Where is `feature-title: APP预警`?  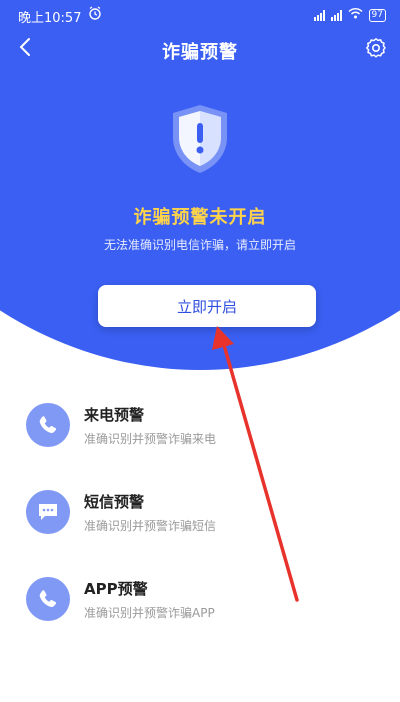
feature-title: APP预警 is located at coordinates (116, 589).